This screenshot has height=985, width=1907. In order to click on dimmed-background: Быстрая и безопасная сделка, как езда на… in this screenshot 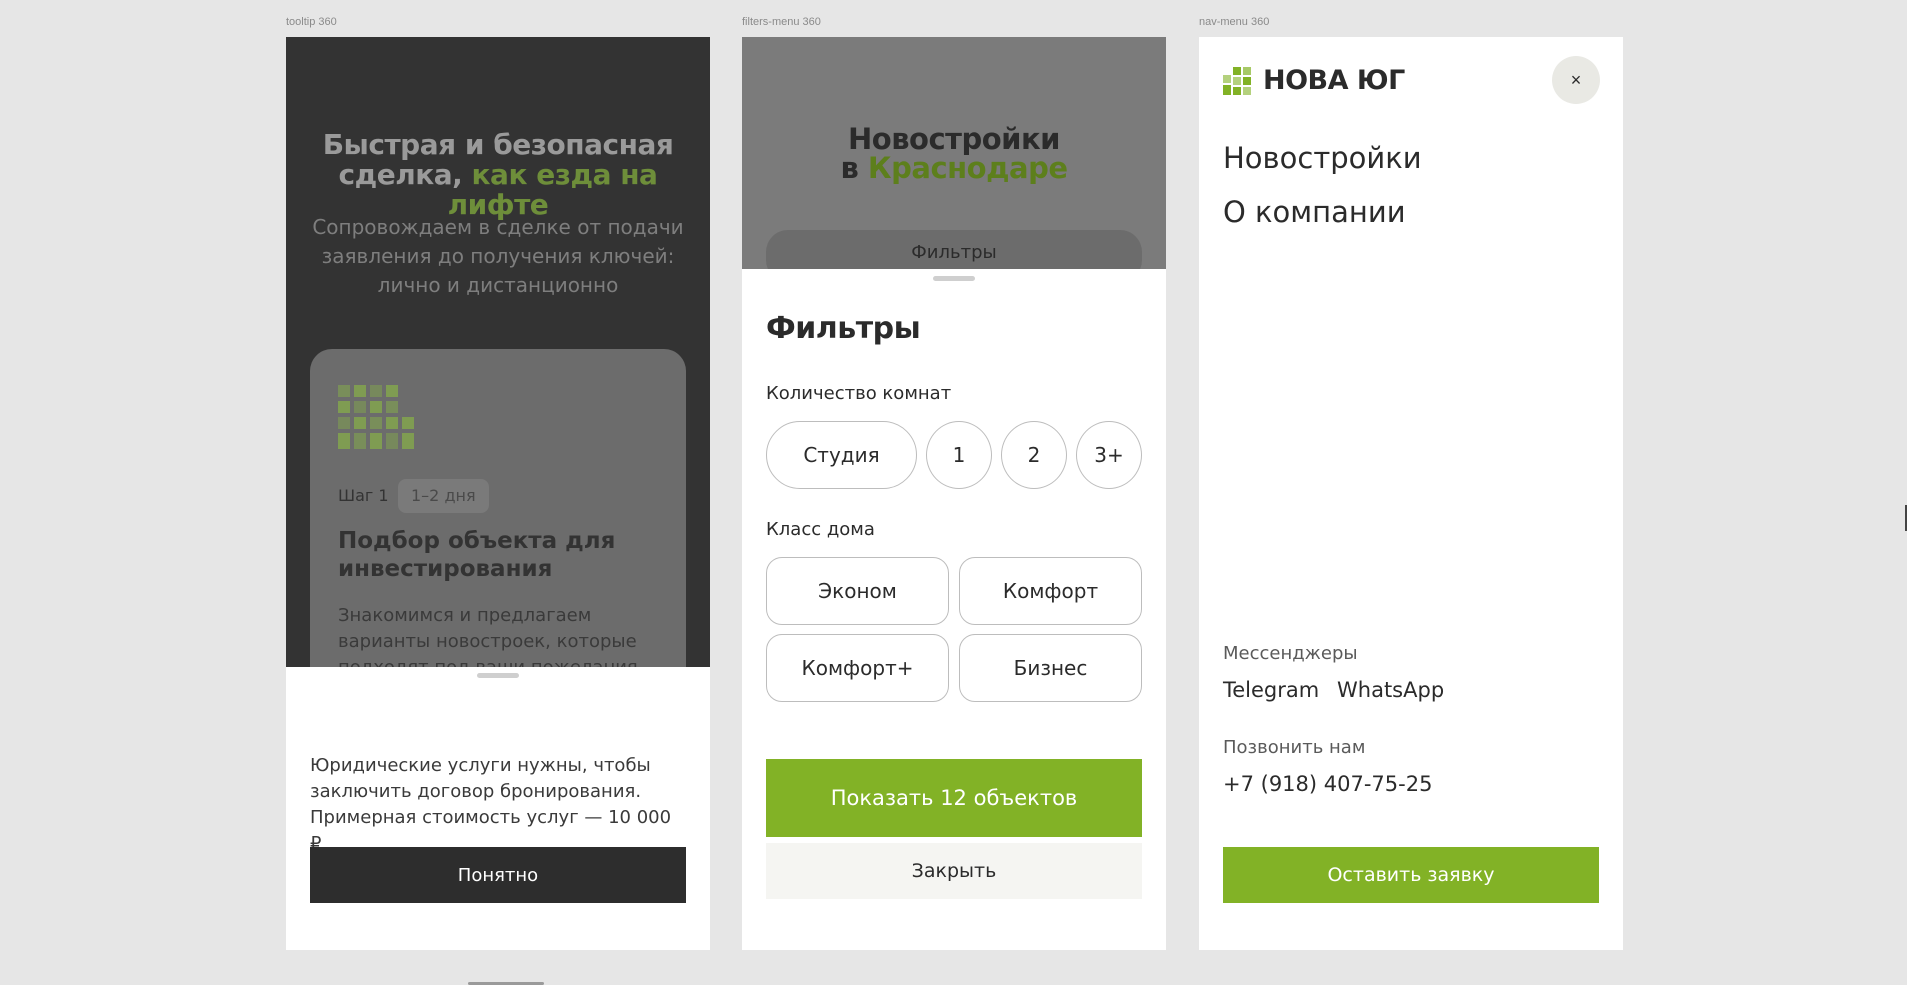, I will do `click(498, 352)`.